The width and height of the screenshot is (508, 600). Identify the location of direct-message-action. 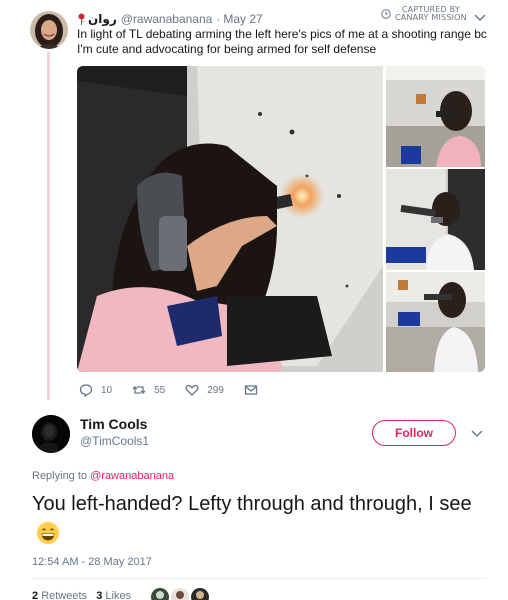
(251, 390).